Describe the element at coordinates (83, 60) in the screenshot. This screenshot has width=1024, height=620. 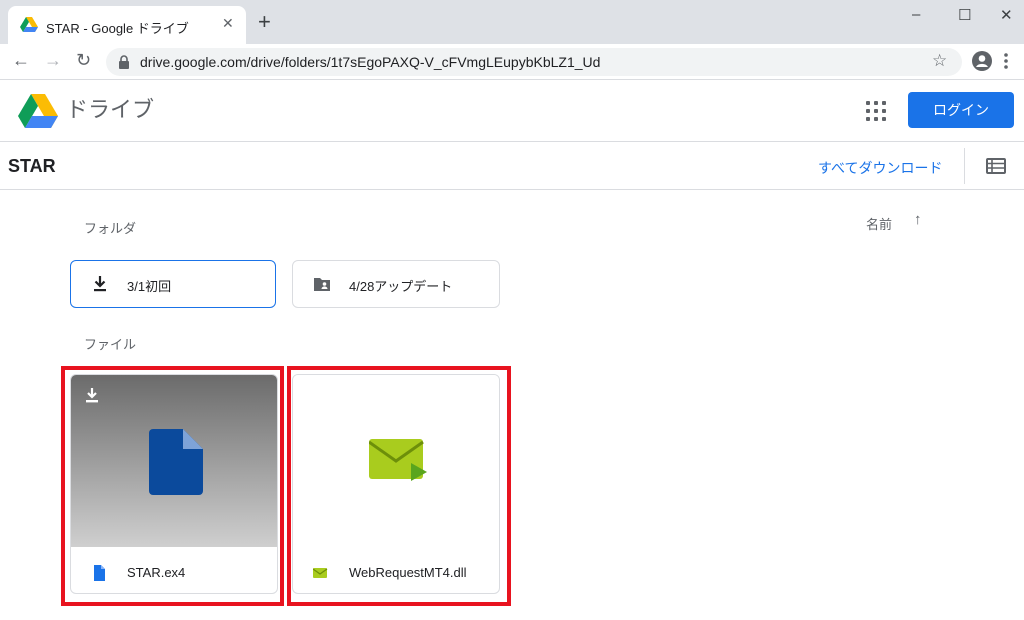
I see `reload-icon: ↻` at that location.